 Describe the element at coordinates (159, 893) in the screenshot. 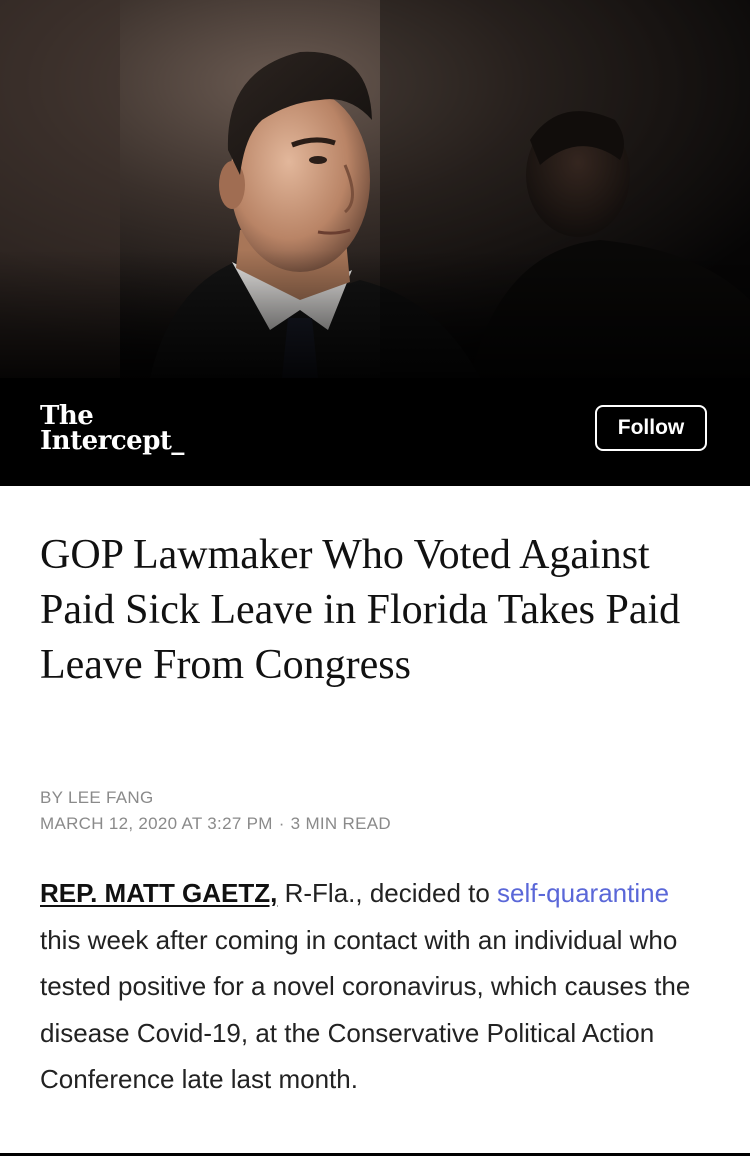

I see `lead-name: REP. MATT GAETZ,` at that location.